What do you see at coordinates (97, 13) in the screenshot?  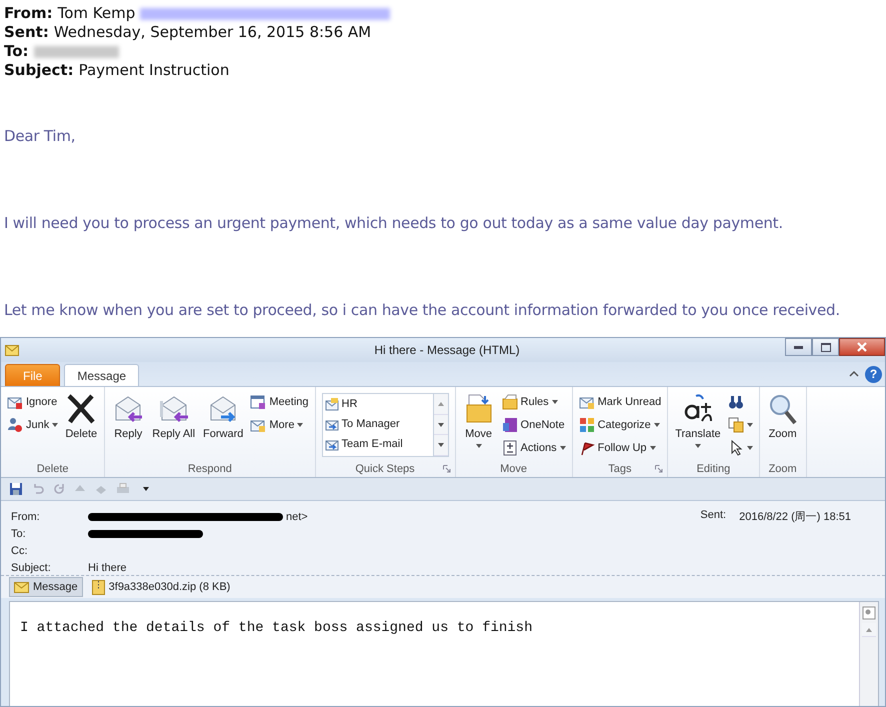 I see `field-value: Tom Kemp` at bounding box center [97, 13].